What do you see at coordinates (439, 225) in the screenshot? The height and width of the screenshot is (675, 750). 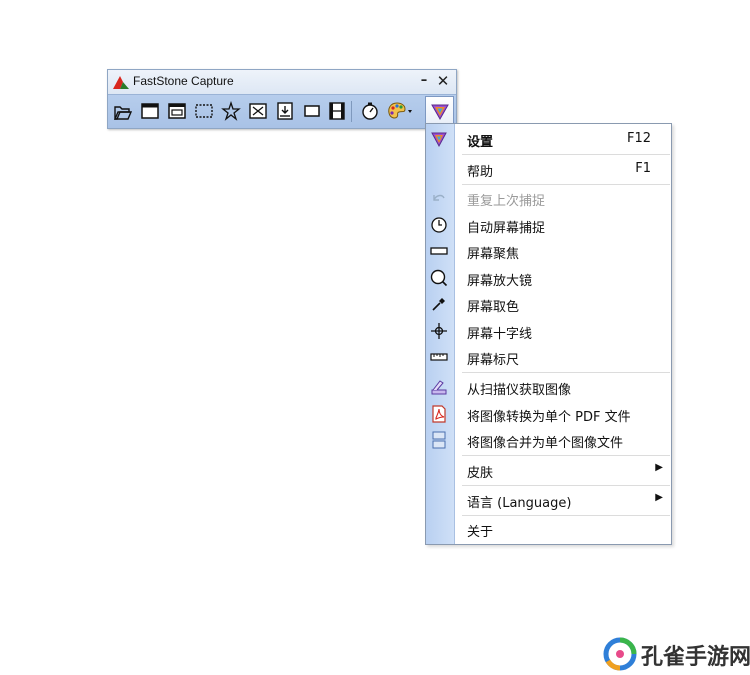 I see `clock-icon` at bounding box center [439, 225].